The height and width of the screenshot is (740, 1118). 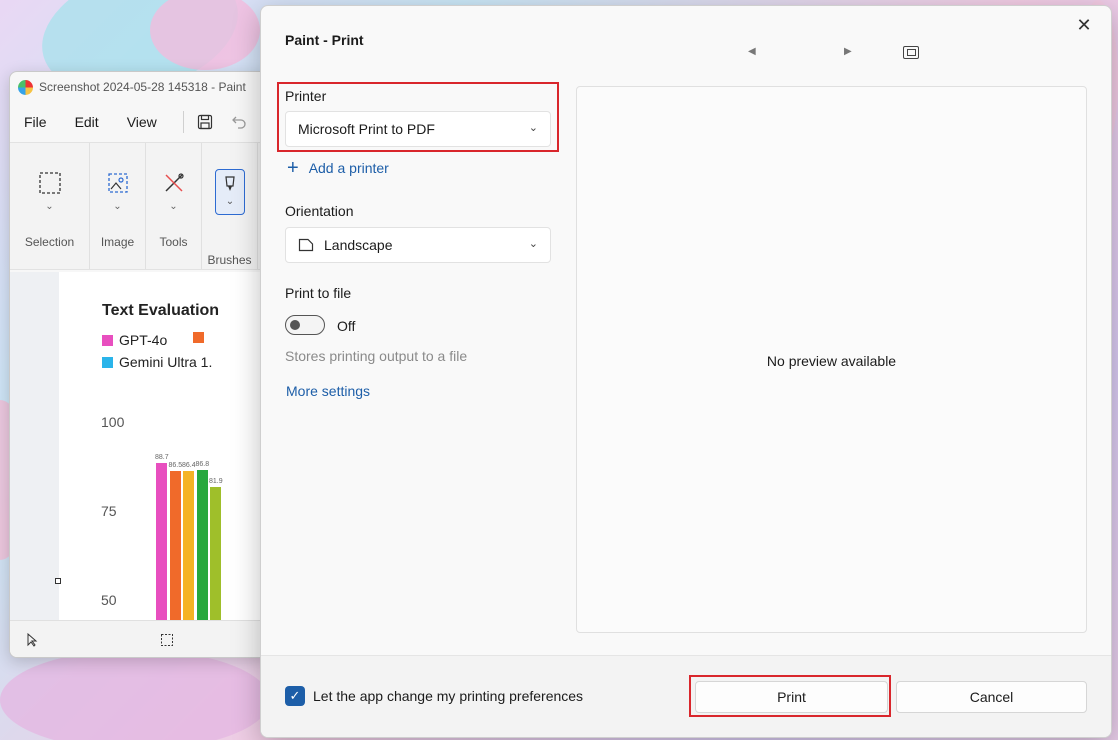 What do you see at coordinates (92, 122) in the screenshot?
I see `menu-edit: Edit` at bounding box center [92, 122].